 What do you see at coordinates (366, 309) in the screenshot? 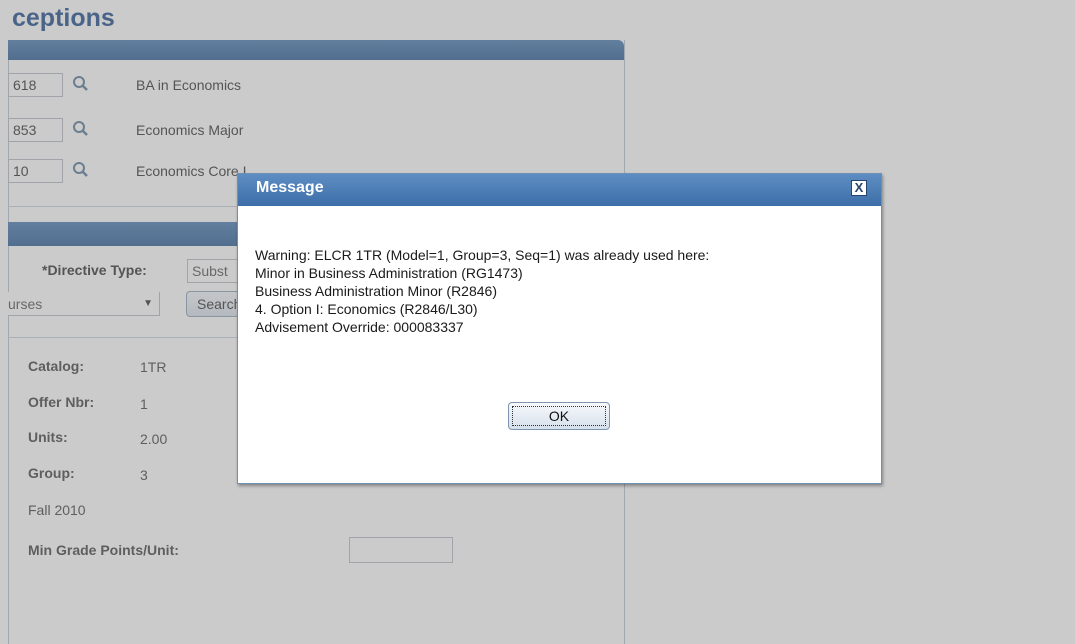
I see `message-line: 4. Option I: Economics (R2846/L30)` at bounding box center [366, 309].